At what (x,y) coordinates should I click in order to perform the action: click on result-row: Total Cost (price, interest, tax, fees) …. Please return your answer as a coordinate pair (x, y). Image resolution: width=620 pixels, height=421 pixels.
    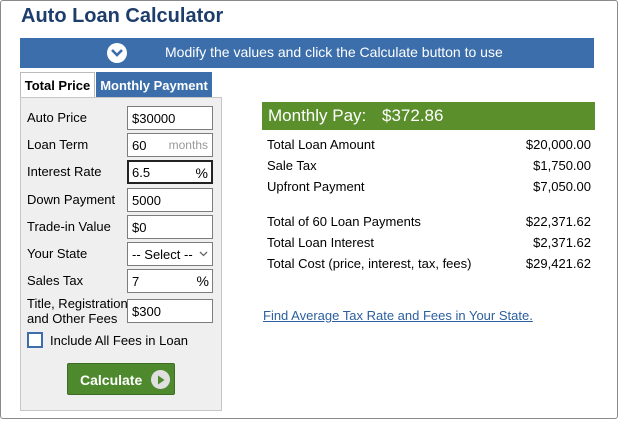
    Looking at the image, I should click on (429, 264).